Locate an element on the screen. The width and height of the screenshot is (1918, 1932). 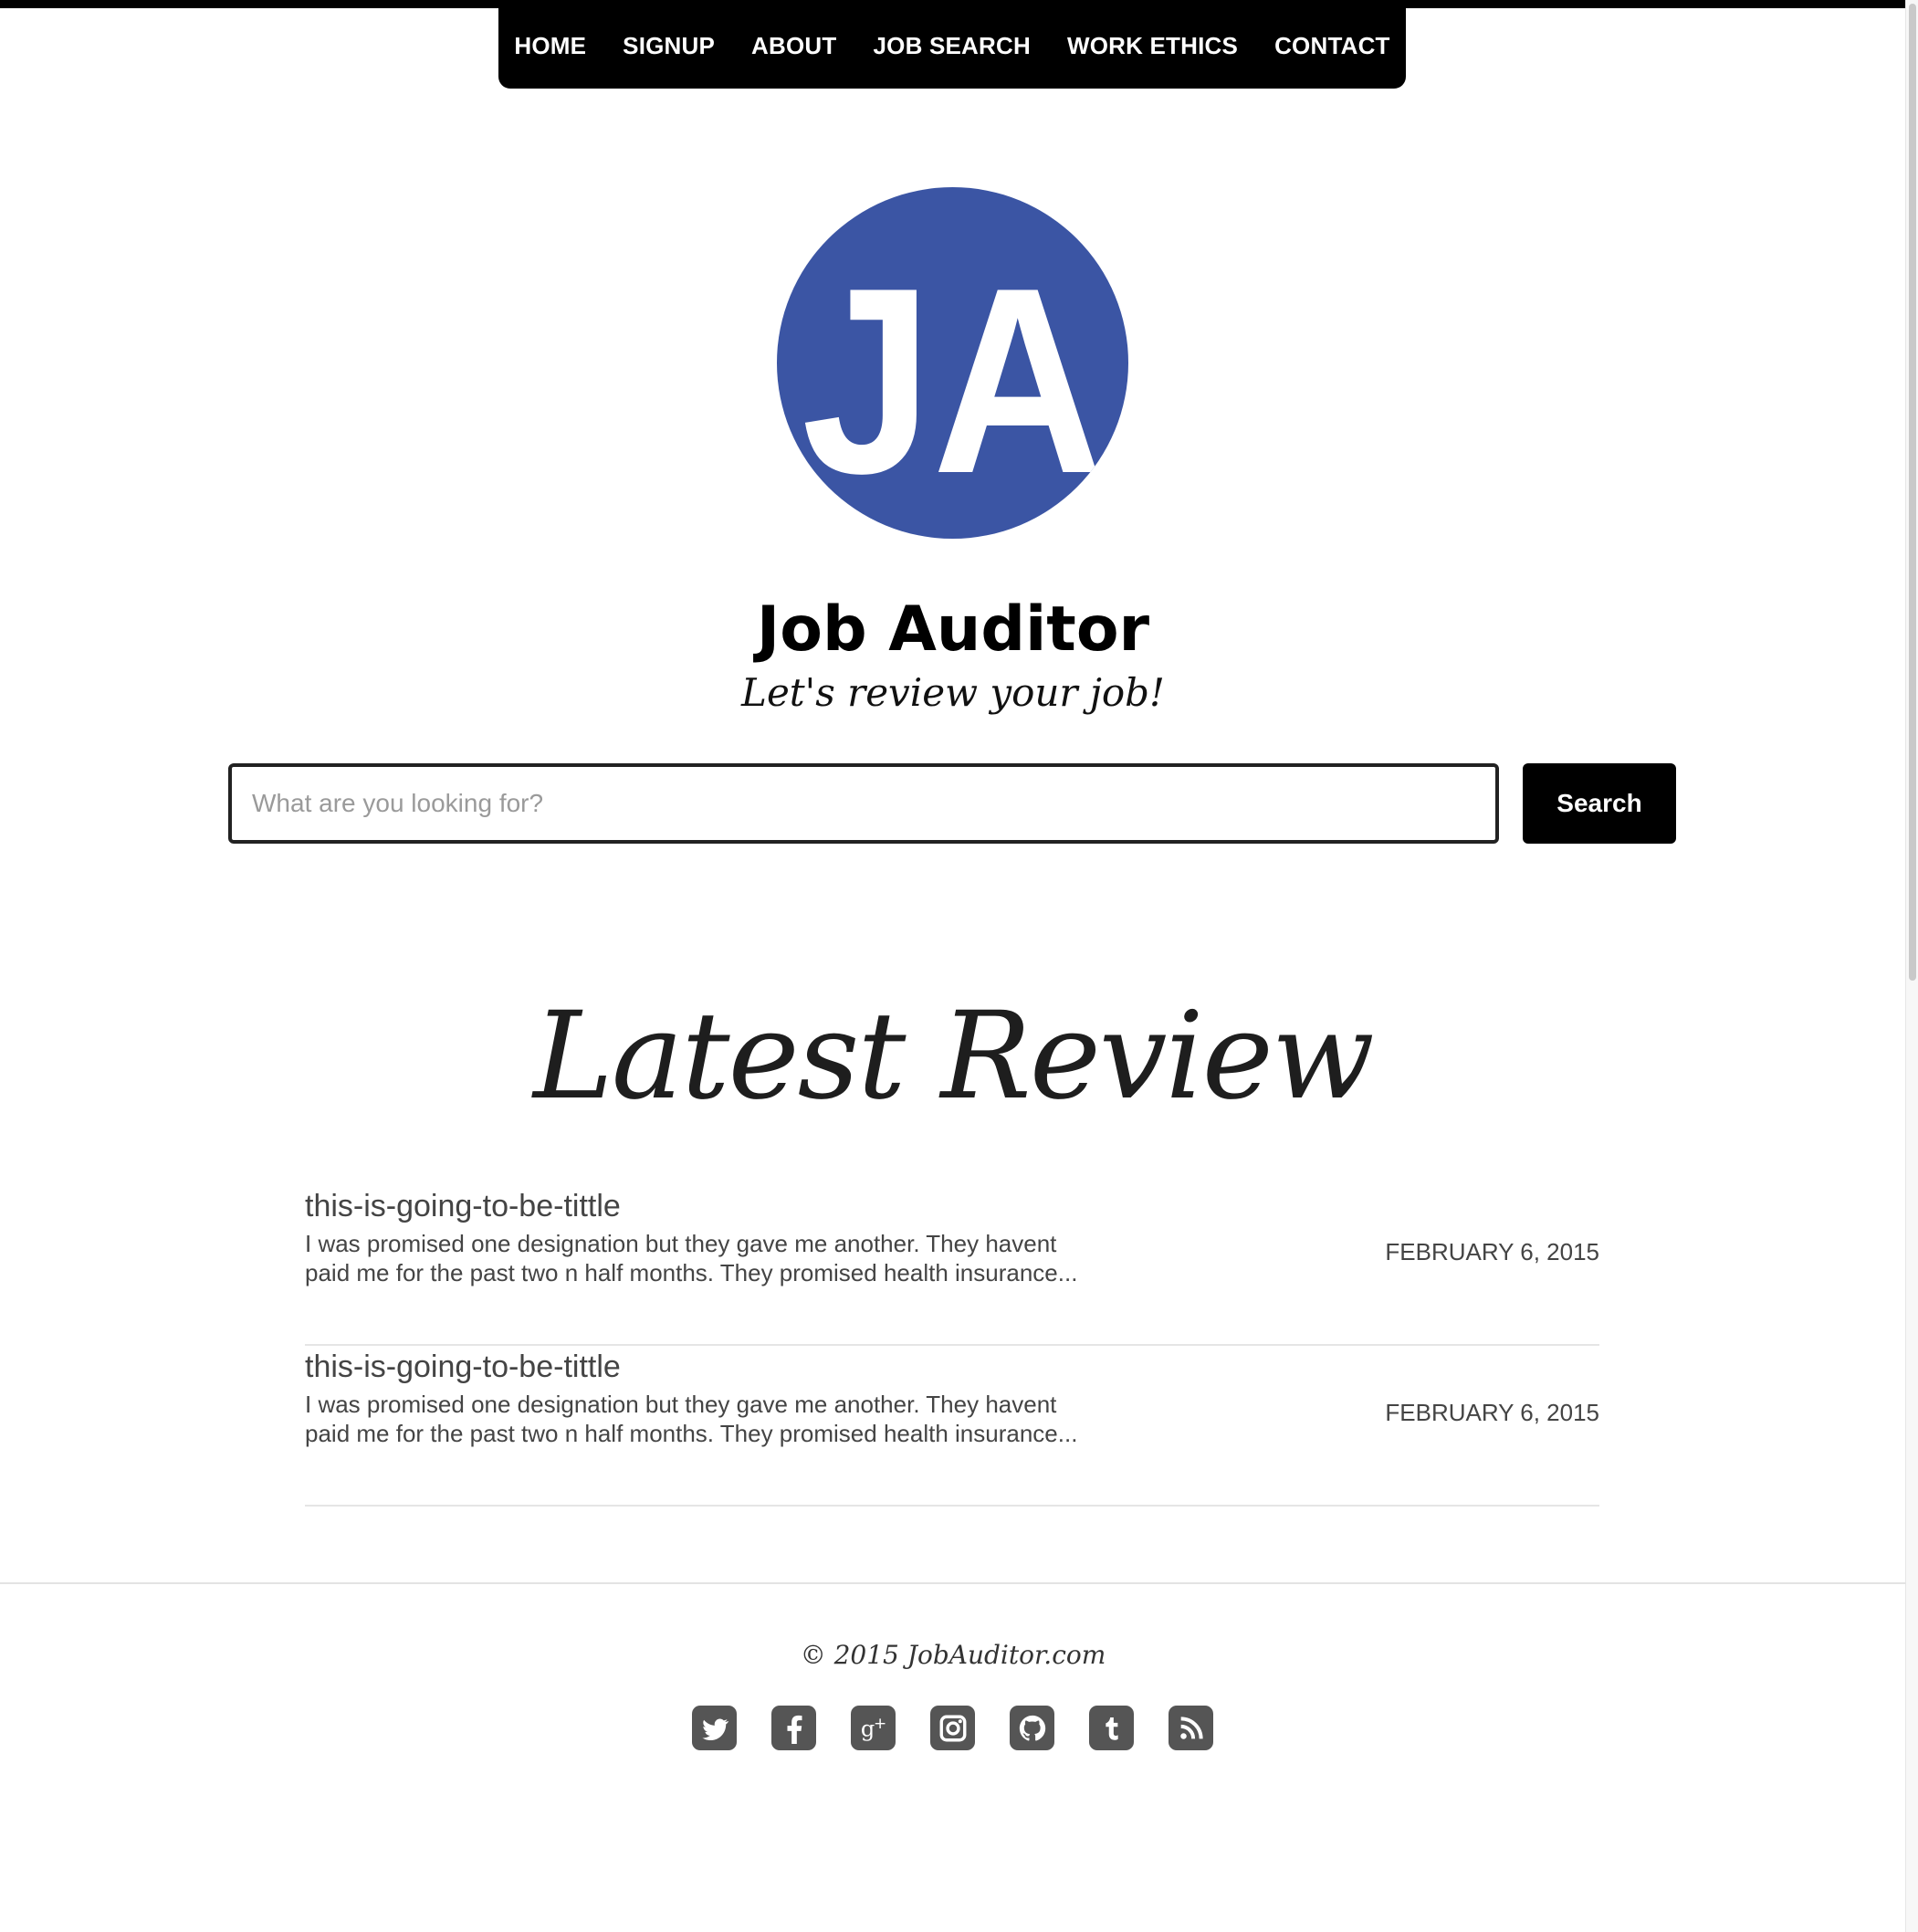
scrollbar is located at coordinates (1911, 966).